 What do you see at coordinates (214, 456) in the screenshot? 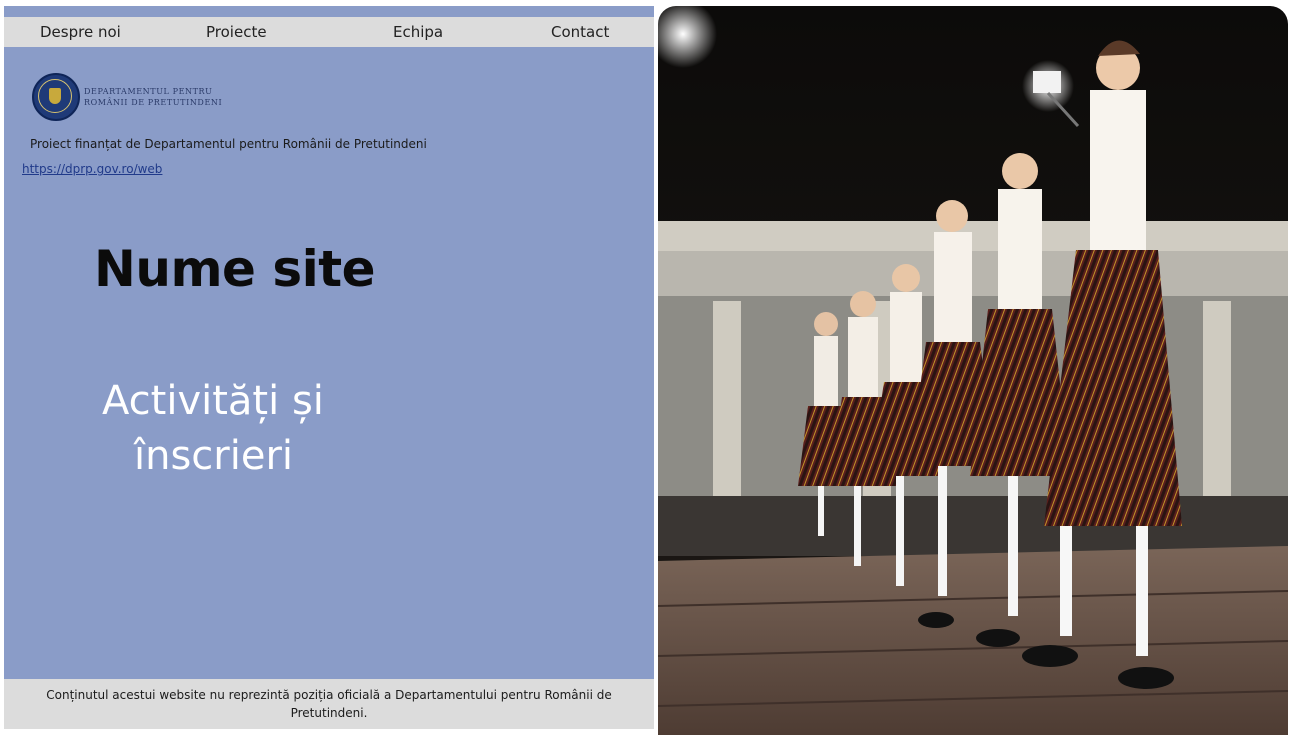
I see `activities-line-2: înscrieri` at bounding box center [214, 456].